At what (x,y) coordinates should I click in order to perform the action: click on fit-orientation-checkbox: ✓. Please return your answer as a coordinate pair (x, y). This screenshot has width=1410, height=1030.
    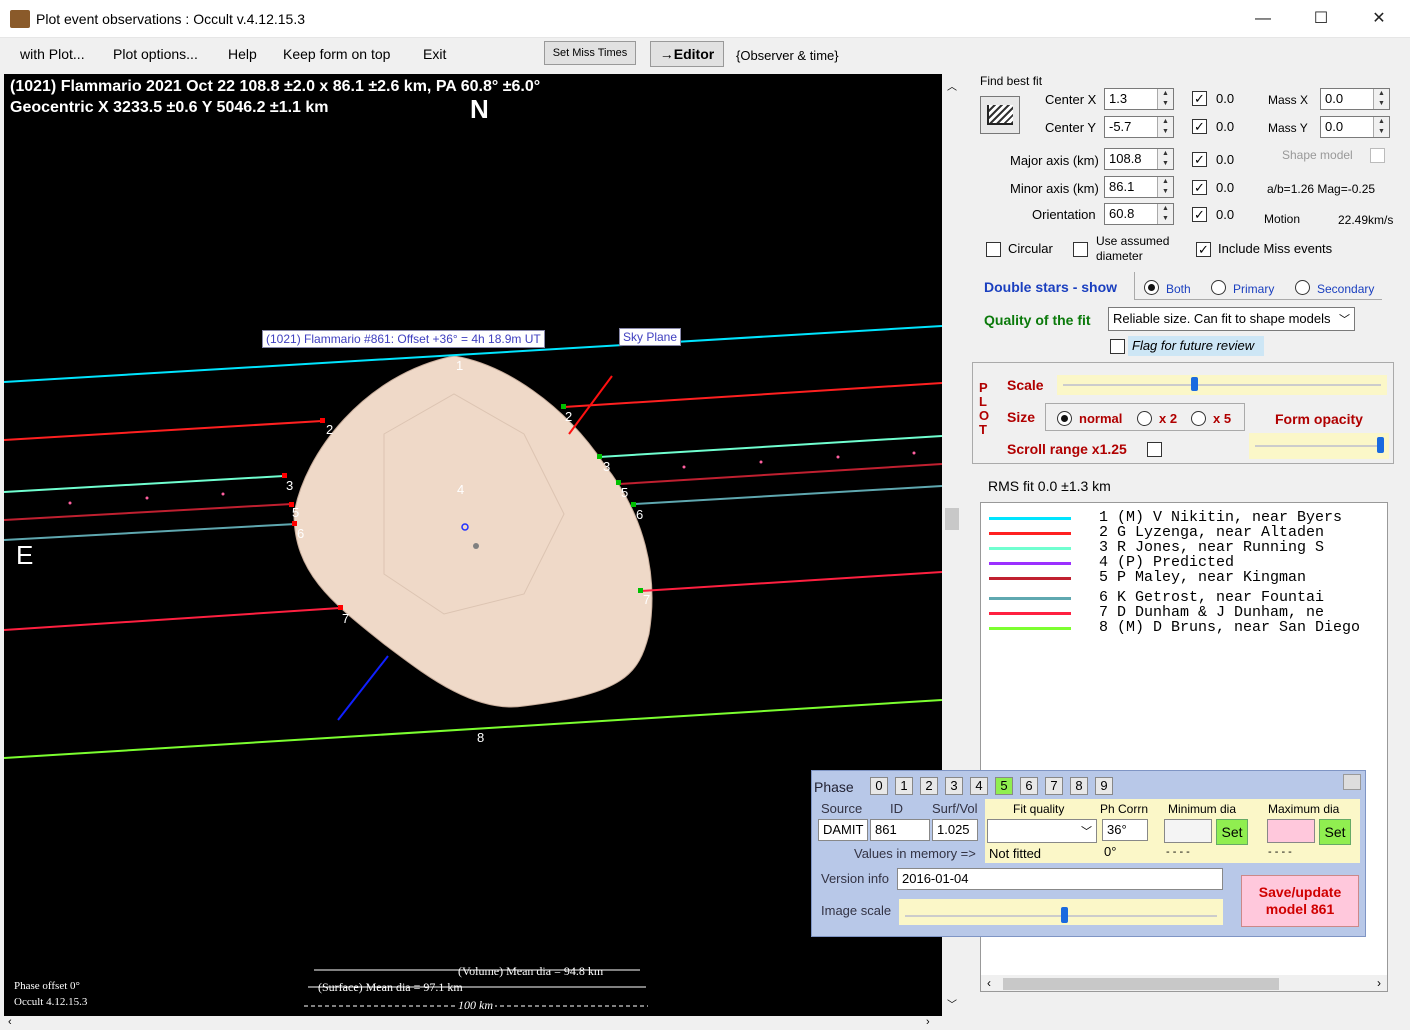
    Looking at the image, I should click on (1199, 214).